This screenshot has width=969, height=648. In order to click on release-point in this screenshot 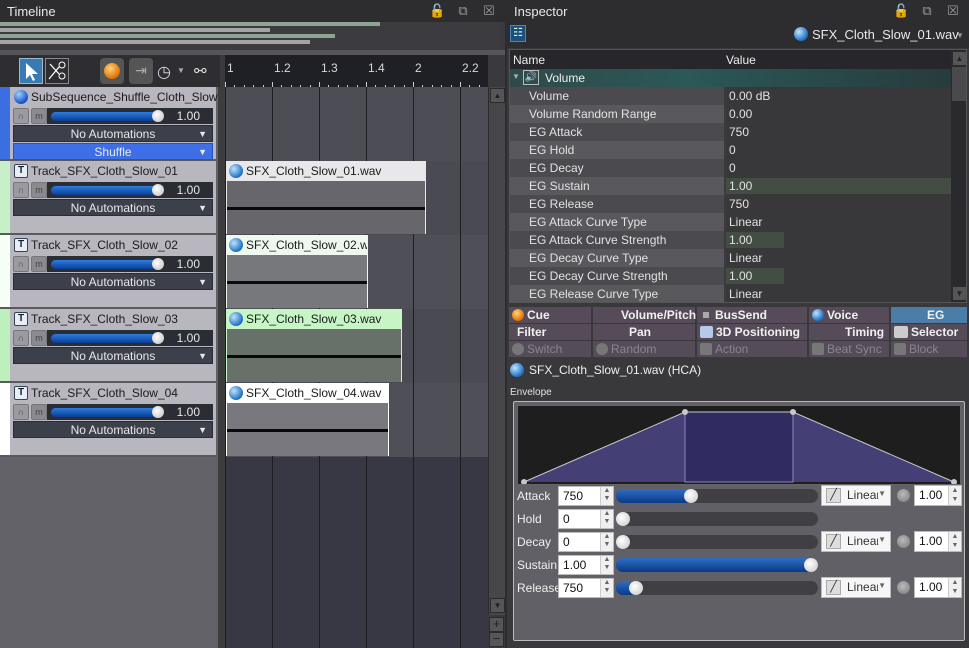, I will do `click(954, 482)`.